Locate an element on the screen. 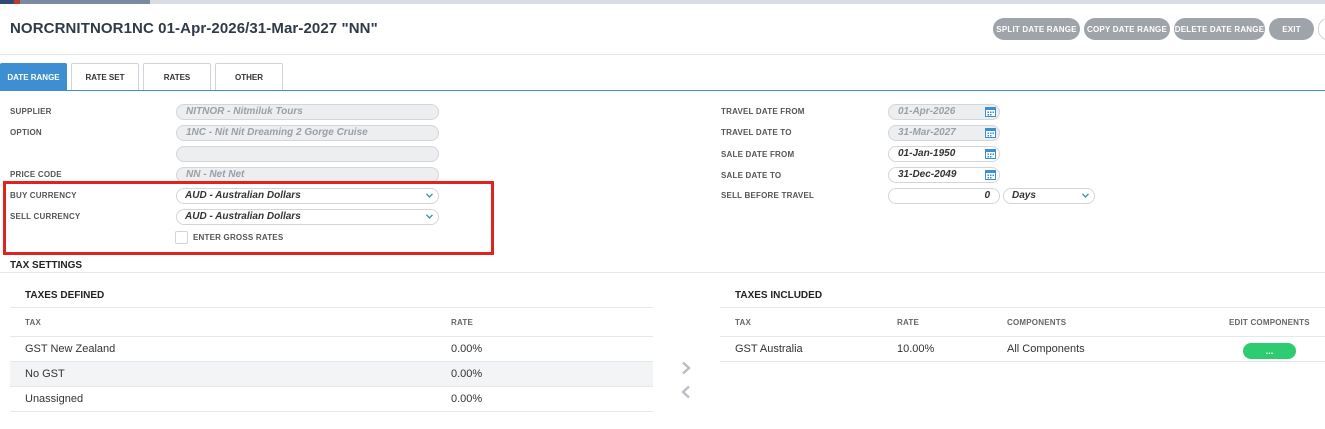 Image resolution: width=1325 pixels, height=429 pixels. taxes-included-col-rate: RATE is located at coordinates (908, 322).